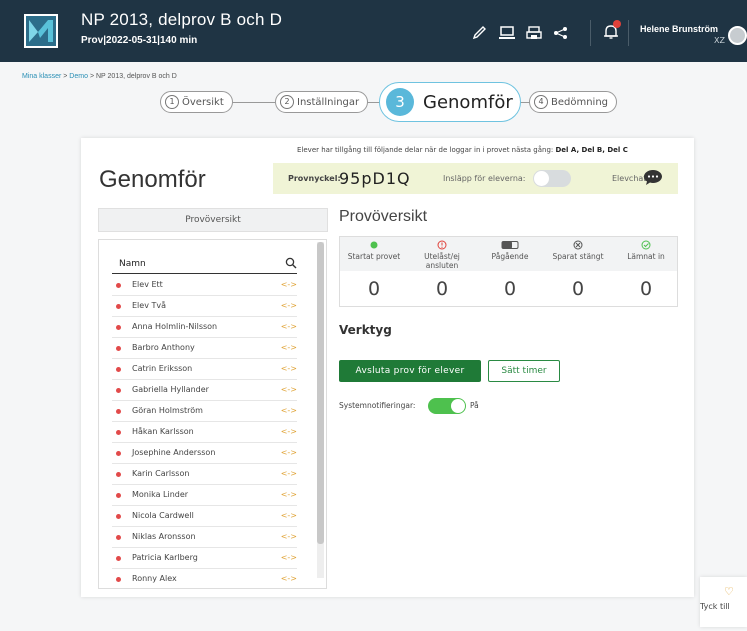  What do you see at coordinates (524, 371) in the screenshot?
I see `set-timer-button: Sätt timer` at bounding box center [524, 371].